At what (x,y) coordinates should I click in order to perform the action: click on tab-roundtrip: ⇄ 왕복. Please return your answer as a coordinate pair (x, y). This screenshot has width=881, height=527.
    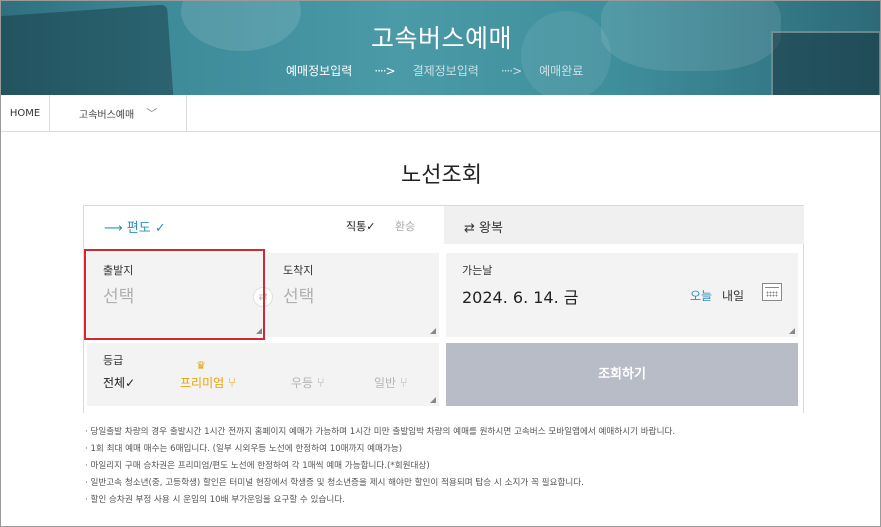
    Looking at the image, I should click on (624, 225).